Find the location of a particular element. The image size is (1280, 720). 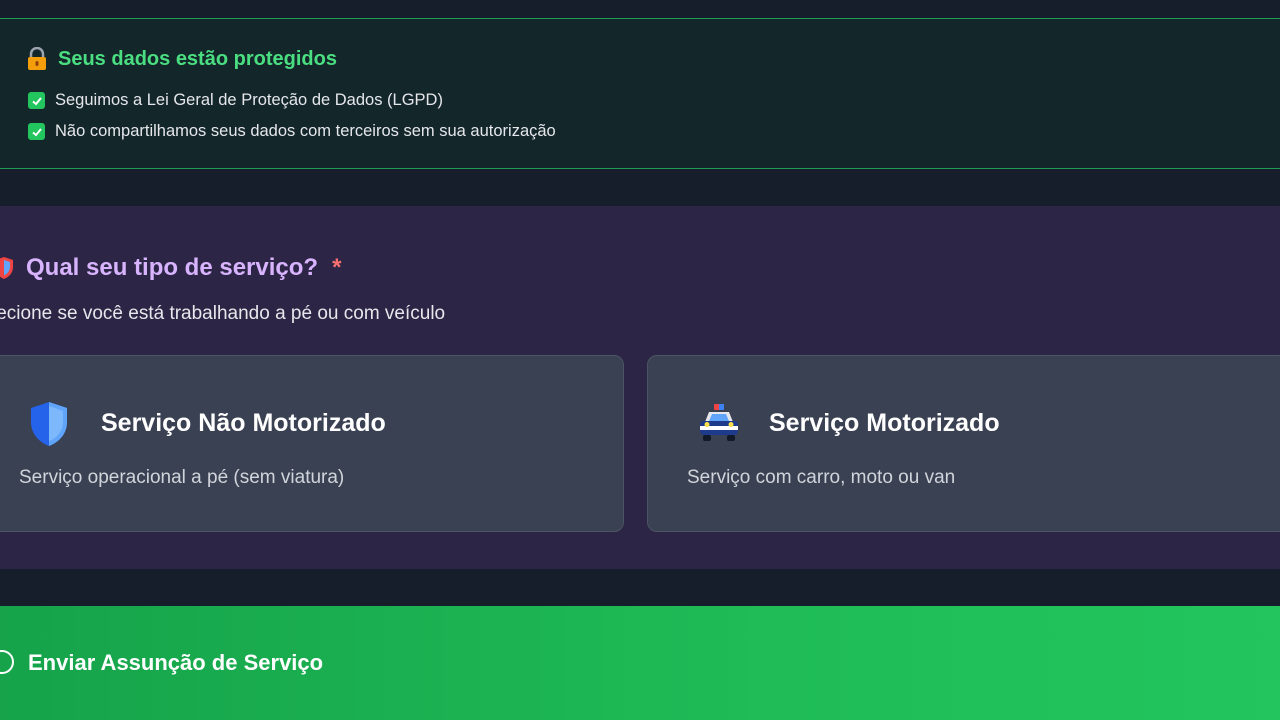

spinner-icon is located at coordinates (7, 662).